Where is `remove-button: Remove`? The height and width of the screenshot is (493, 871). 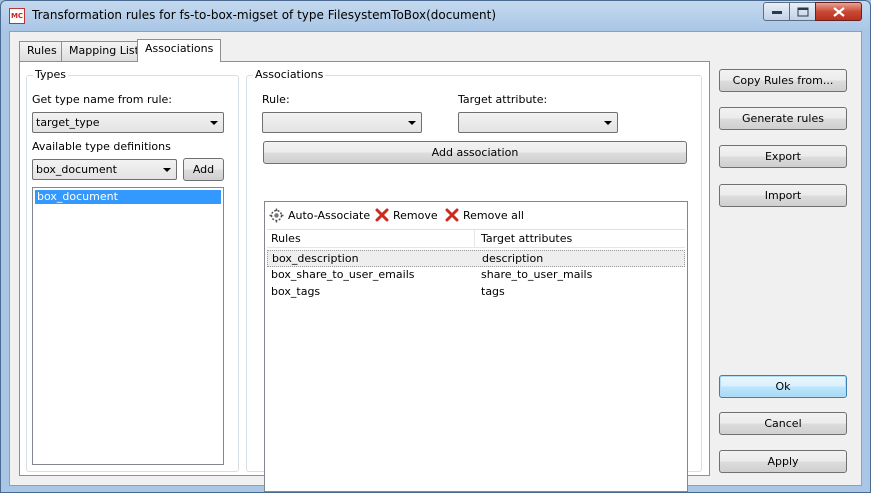
remove-button: Remove is located at coordinates (406, 215).